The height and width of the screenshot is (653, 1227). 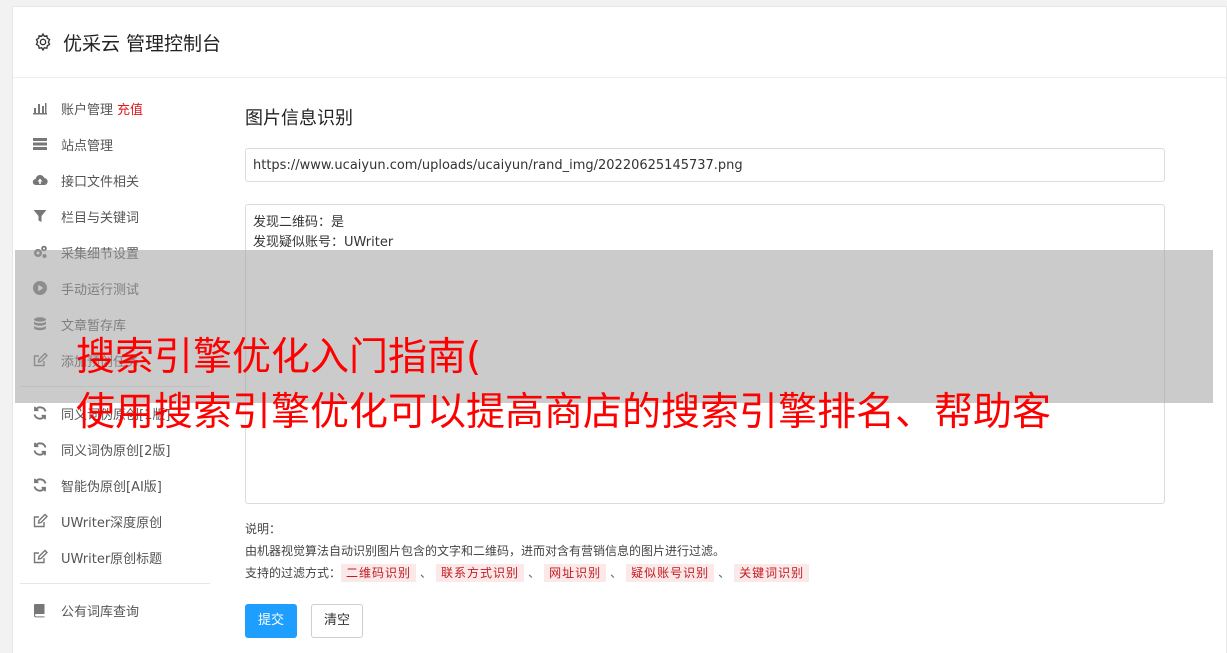 I want to click on book-icon, so click(x=40, y=610).